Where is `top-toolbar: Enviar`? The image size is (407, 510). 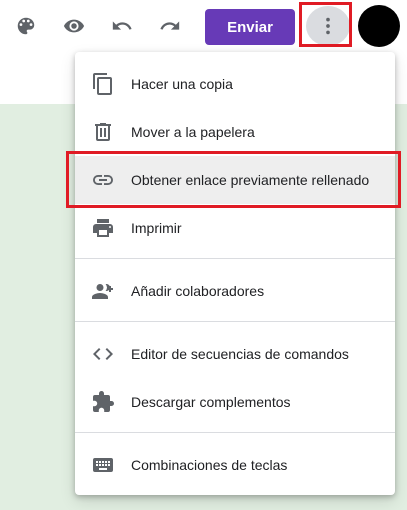
top-toolbar: Enviar is located at coordinates (203, 28).